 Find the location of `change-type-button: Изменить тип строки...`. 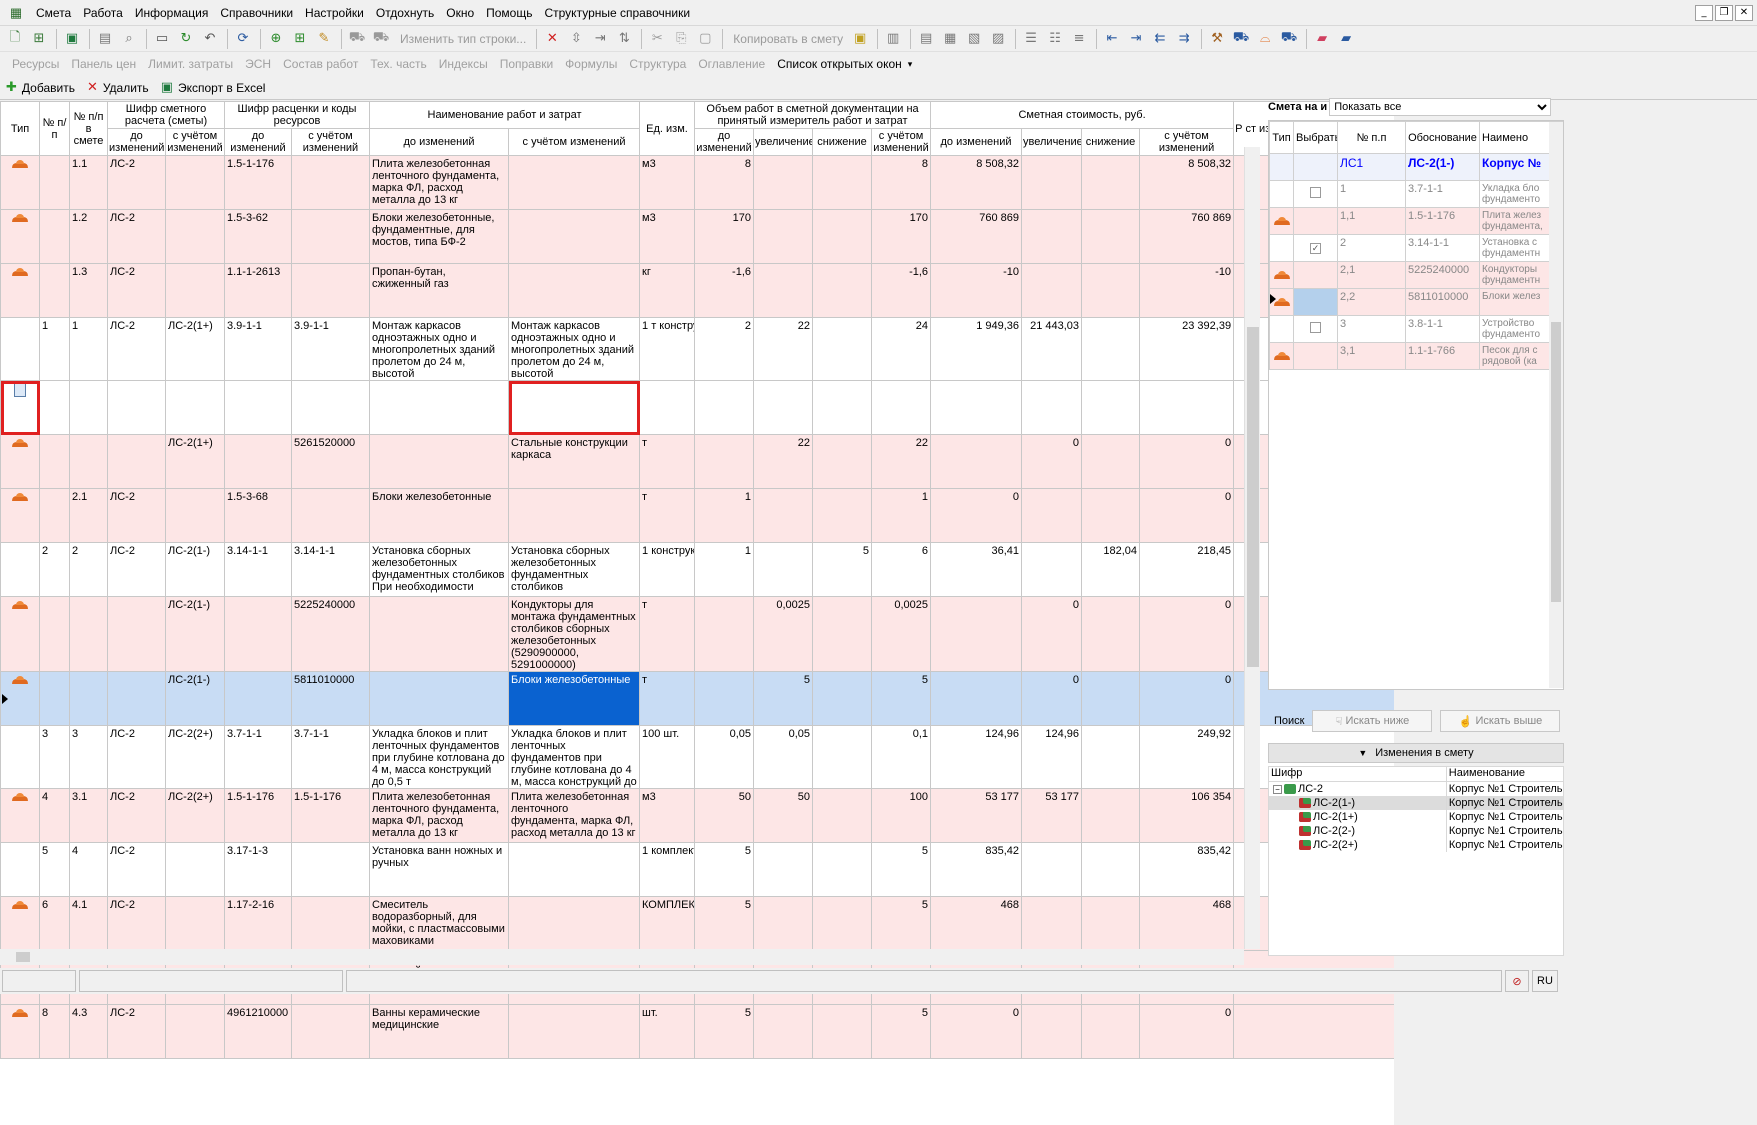

change-type-button: Изменить тип строки... is located at coordinates (463, 39).